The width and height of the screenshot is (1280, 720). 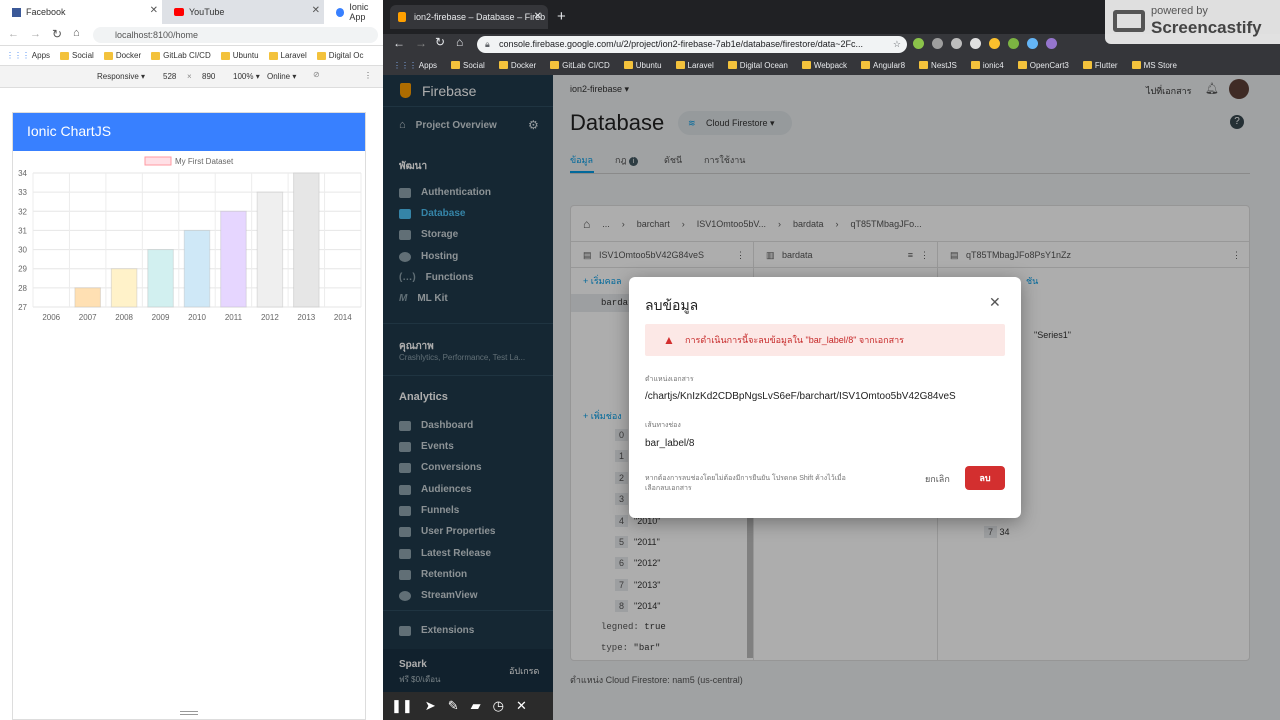 I want to click on bookmark-label: Social, so click(x=474, y=65).